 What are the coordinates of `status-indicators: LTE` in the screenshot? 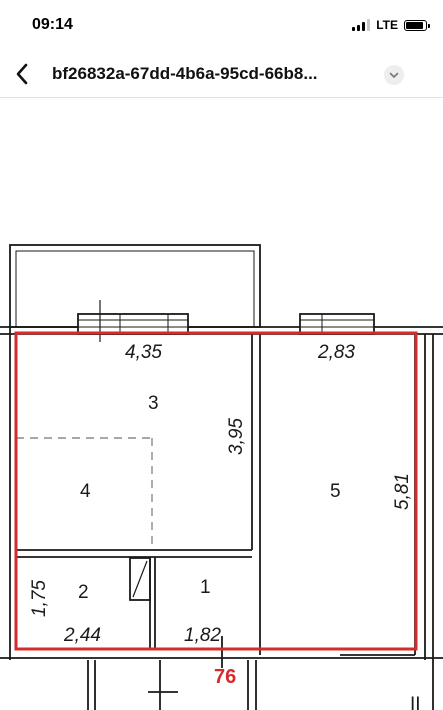 It's located at (391, 25).